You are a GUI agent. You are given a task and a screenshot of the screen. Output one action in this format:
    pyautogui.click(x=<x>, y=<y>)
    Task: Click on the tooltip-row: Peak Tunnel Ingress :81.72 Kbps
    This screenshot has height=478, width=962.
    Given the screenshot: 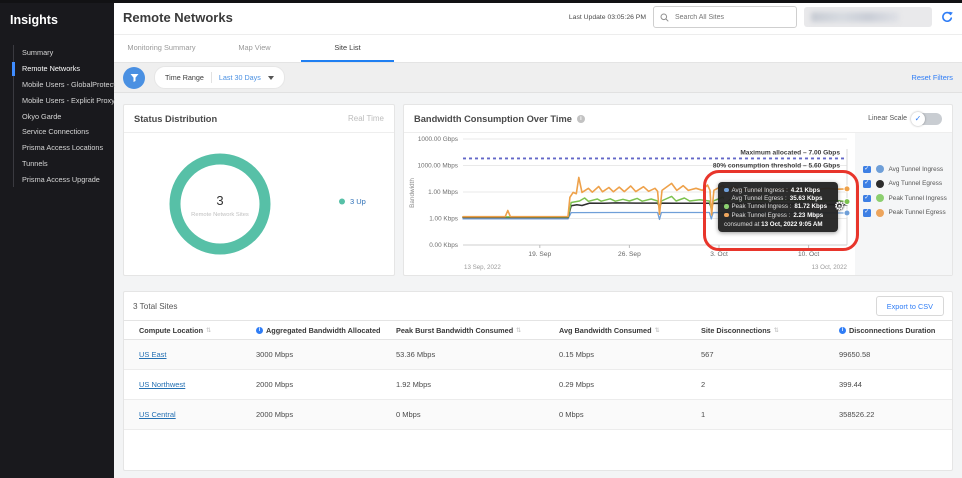 What is the action you would take?
    pyautogui.click(x=778, y=207)
    